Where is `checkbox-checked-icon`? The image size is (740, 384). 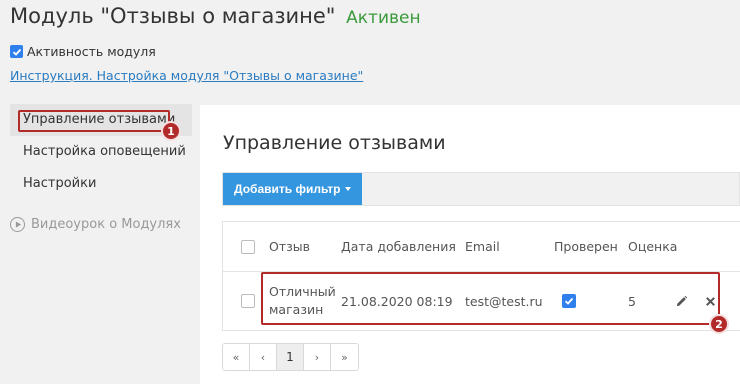
checkbox-checked-icon is located at coordinates (16, 51).